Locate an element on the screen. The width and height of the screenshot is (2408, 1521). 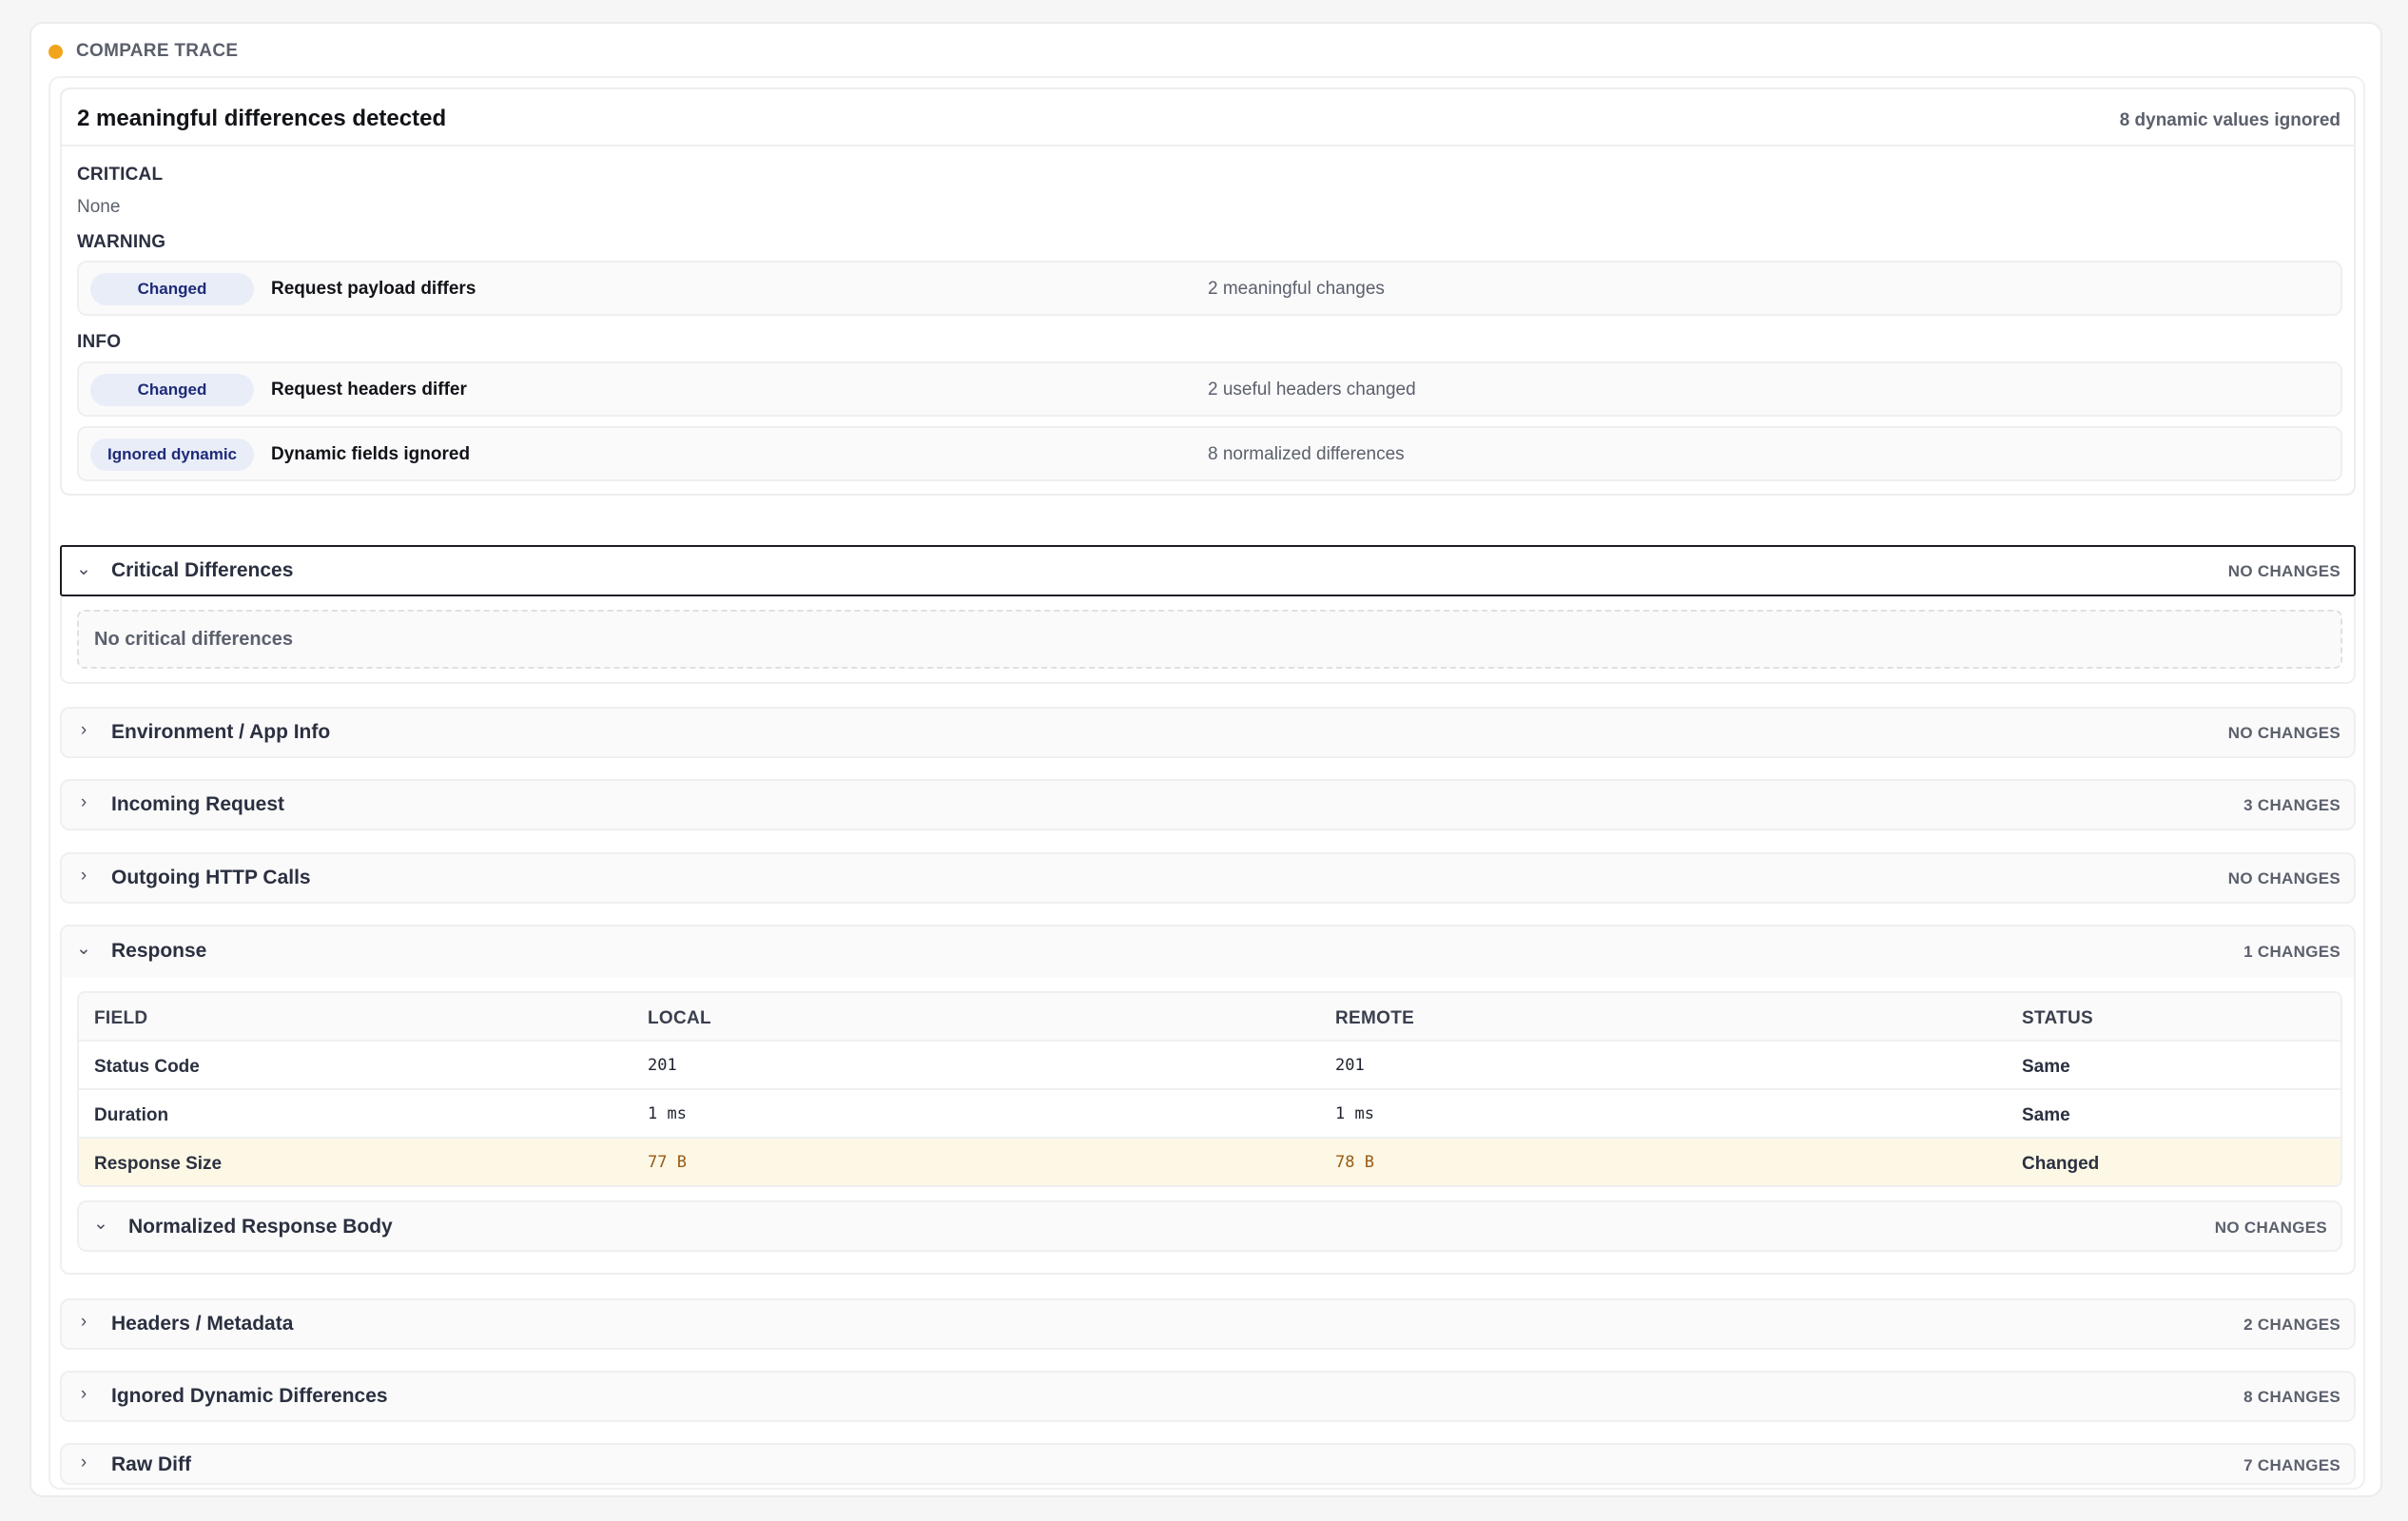
column-header: LOCAL is located at coordinates (680, 1018).